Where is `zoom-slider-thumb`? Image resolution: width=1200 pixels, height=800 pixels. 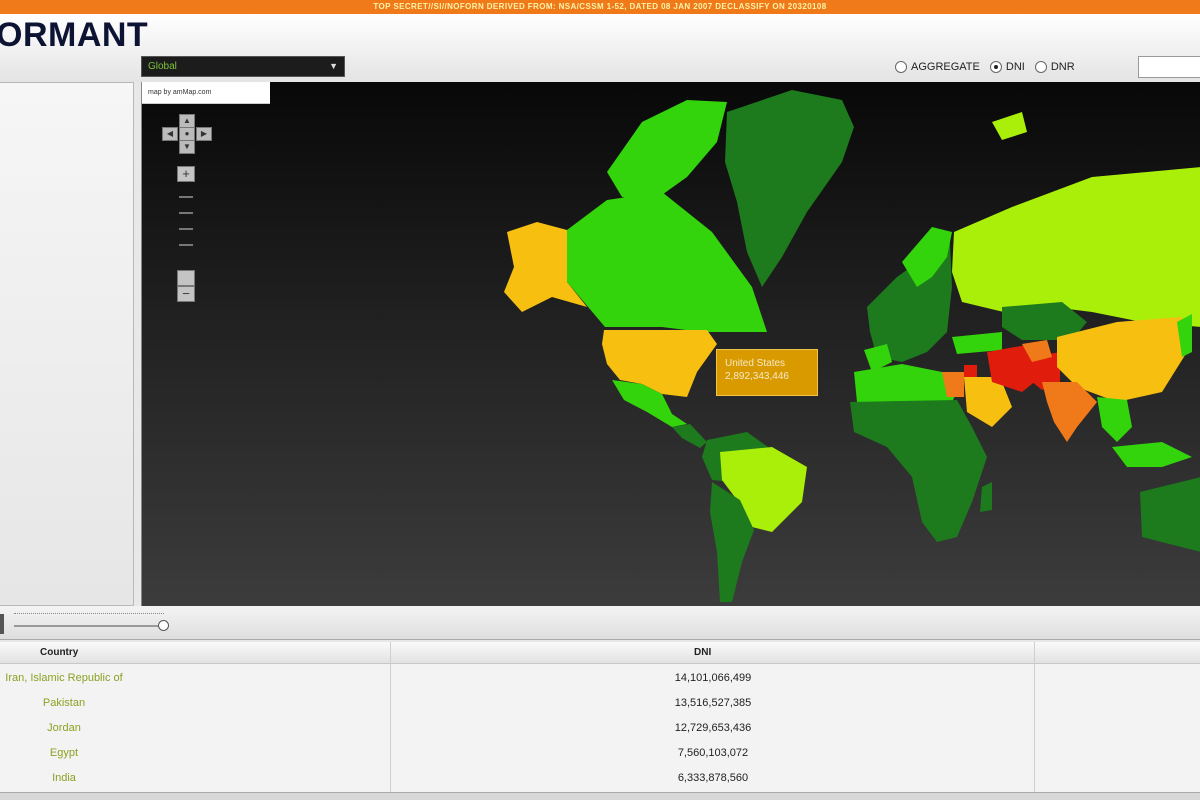
zoom-slider-thumb is located at coordinates (186, 278).